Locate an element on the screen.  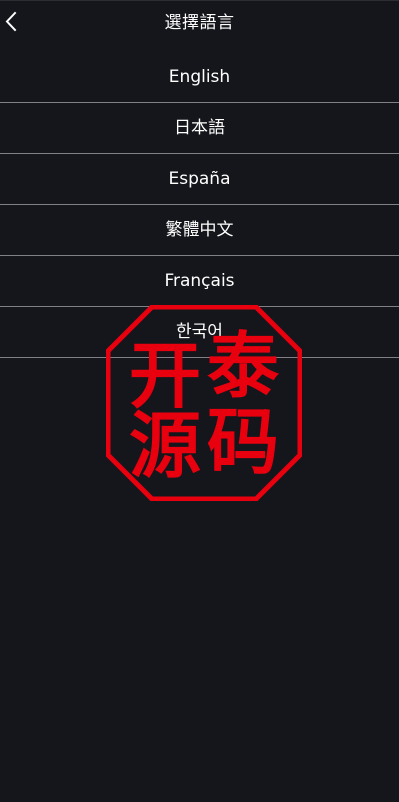
language-item-french: Français is located at coordinates (199, 281).